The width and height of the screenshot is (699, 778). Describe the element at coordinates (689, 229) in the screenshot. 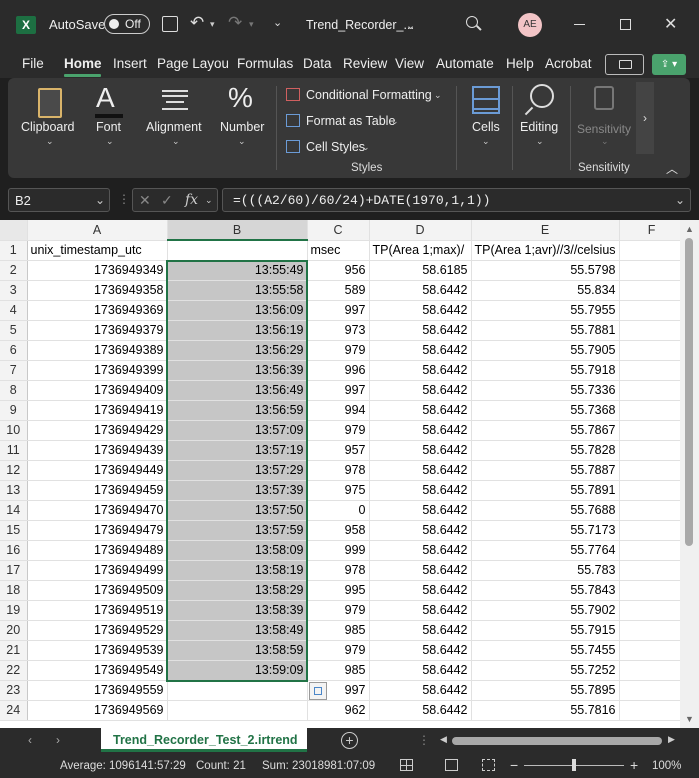

I see `scroll-up-icon: ▲` at that location.